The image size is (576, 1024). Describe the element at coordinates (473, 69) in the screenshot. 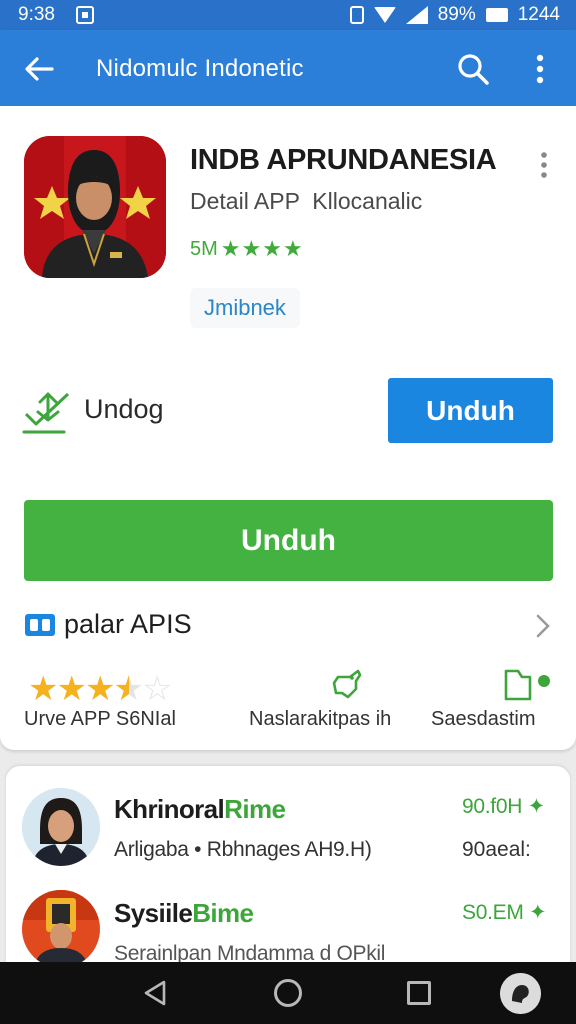

I see `search-icon` at that location.